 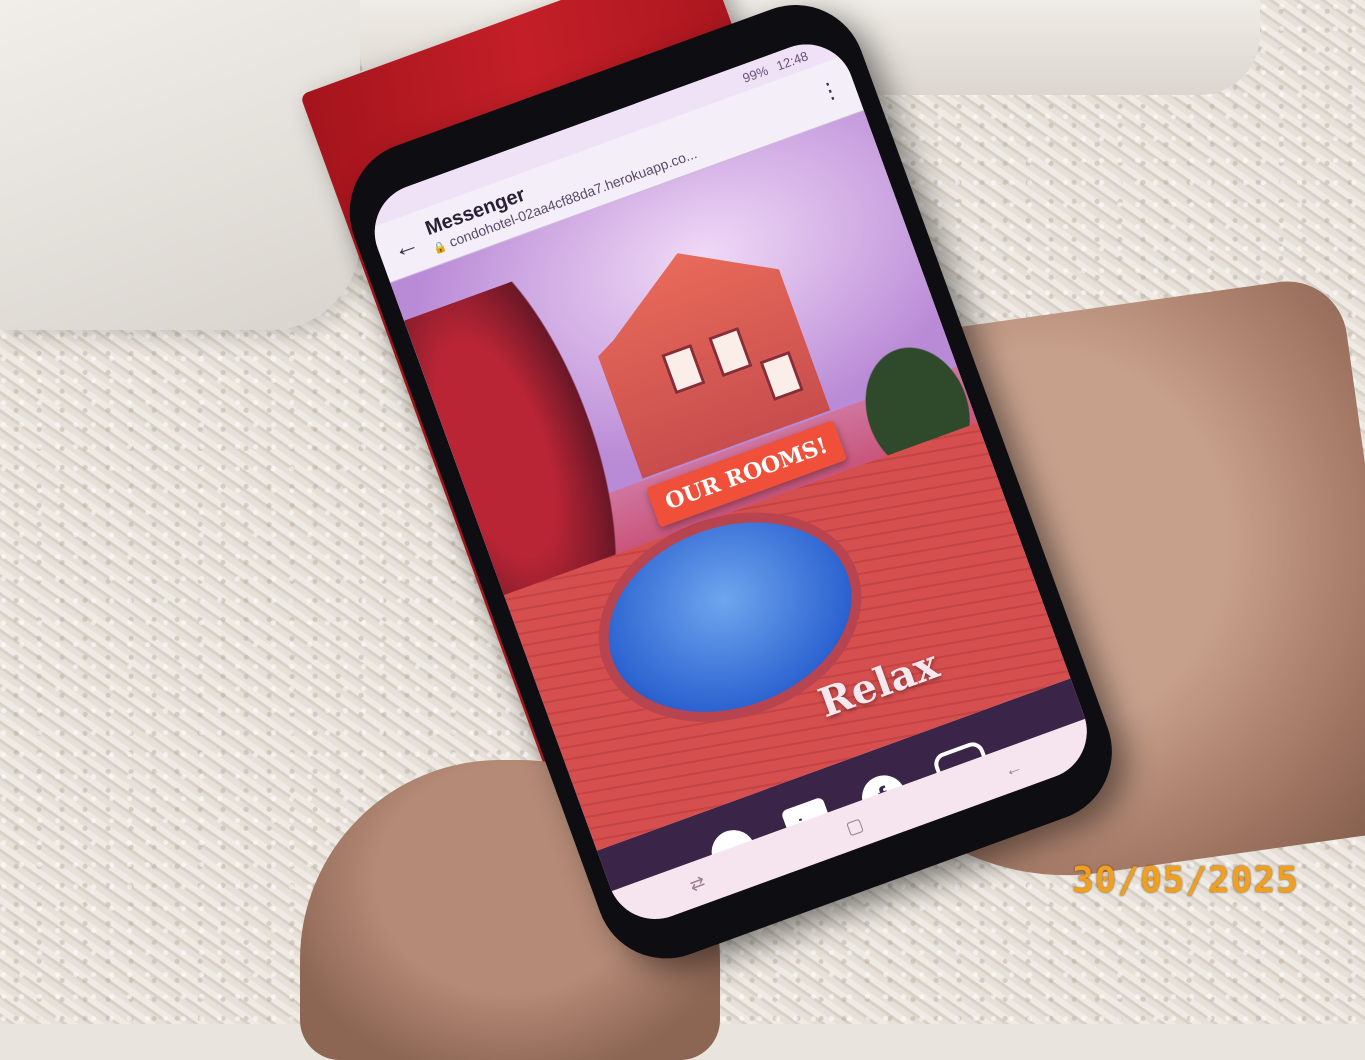 What do you see at coordinates (755, 74) in the screenshot?
I see `battery-level: 99%` at bounding box center [755, 74].